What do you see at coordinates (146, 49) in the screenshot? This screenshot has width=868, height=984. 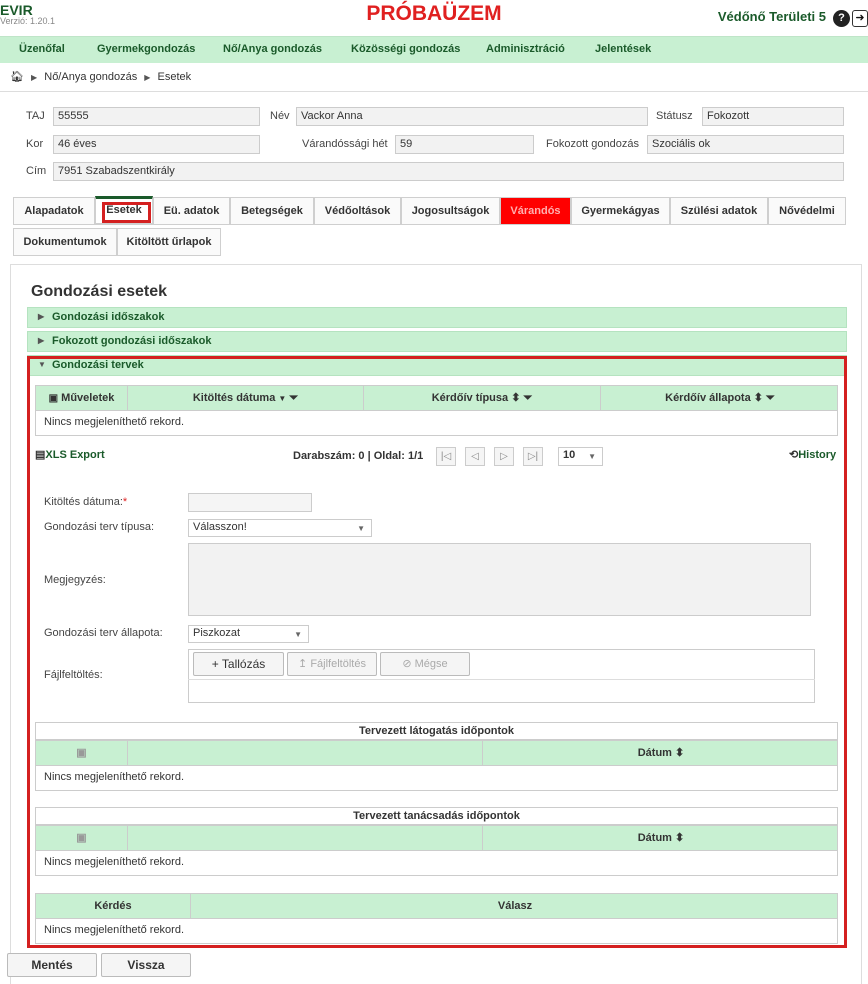 I see `nav-item-gyermekgondozas: Gyermekgondozás` at bounding box center [146, 49].